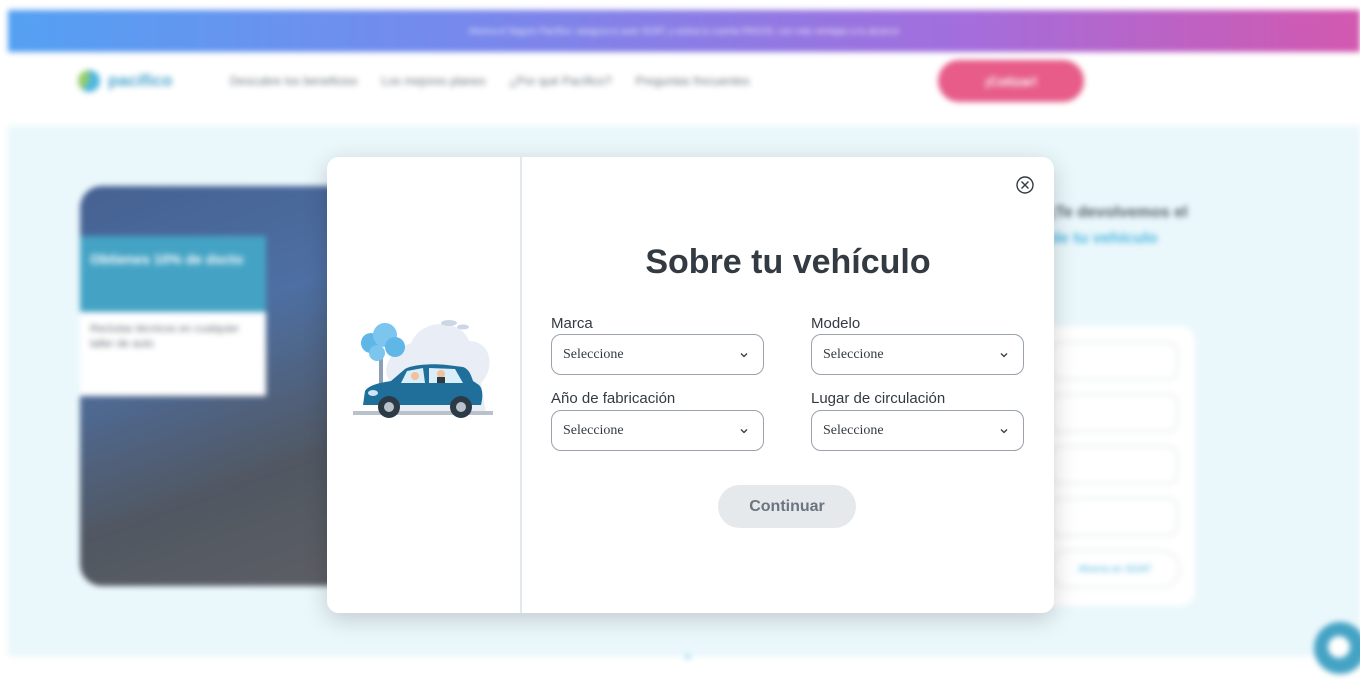 The image size is (1360, 699). What do you see at coordinates (657, 430) in the screenshot?
I see `year-select: Seleccione` at bounding box center [657, 430].